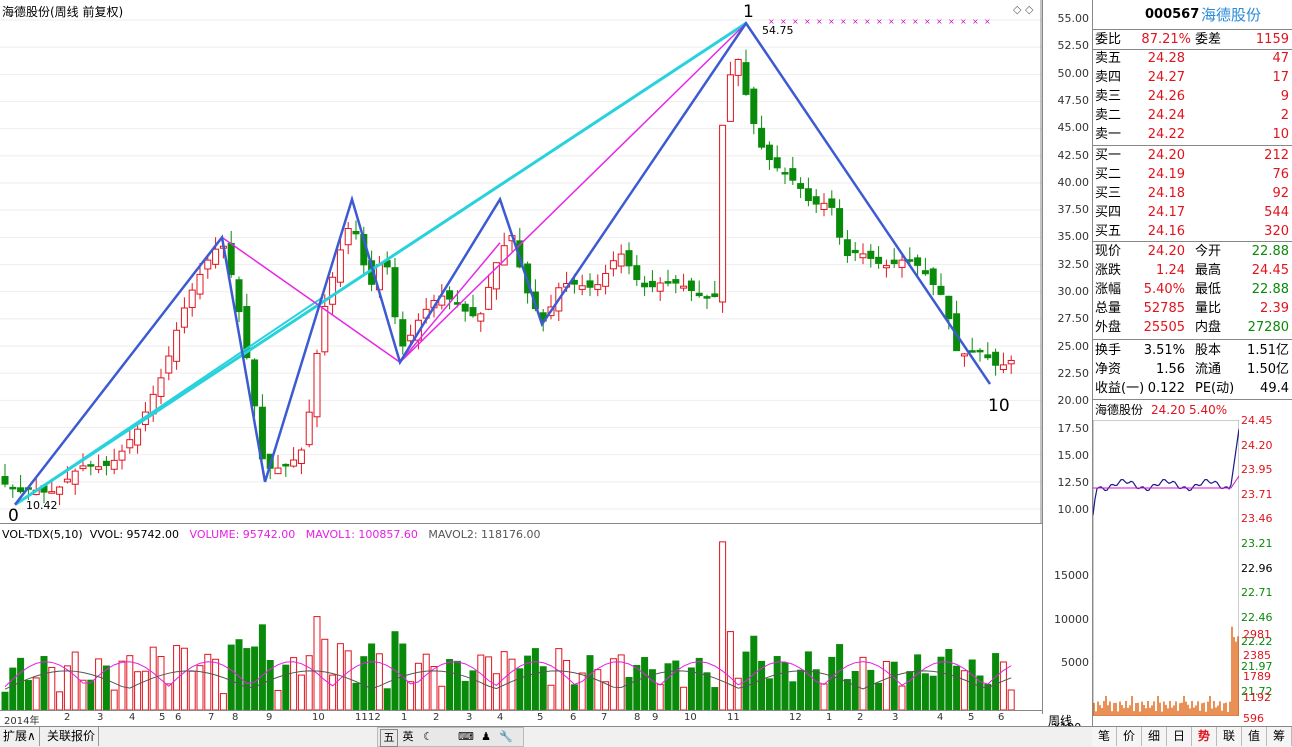 The height and width of the screenshot is (747, 1292). What do you see at coordinates (1276, 213) in the screenshot?
I see `buy-volume: 544` at bounding box center [1276, 213].